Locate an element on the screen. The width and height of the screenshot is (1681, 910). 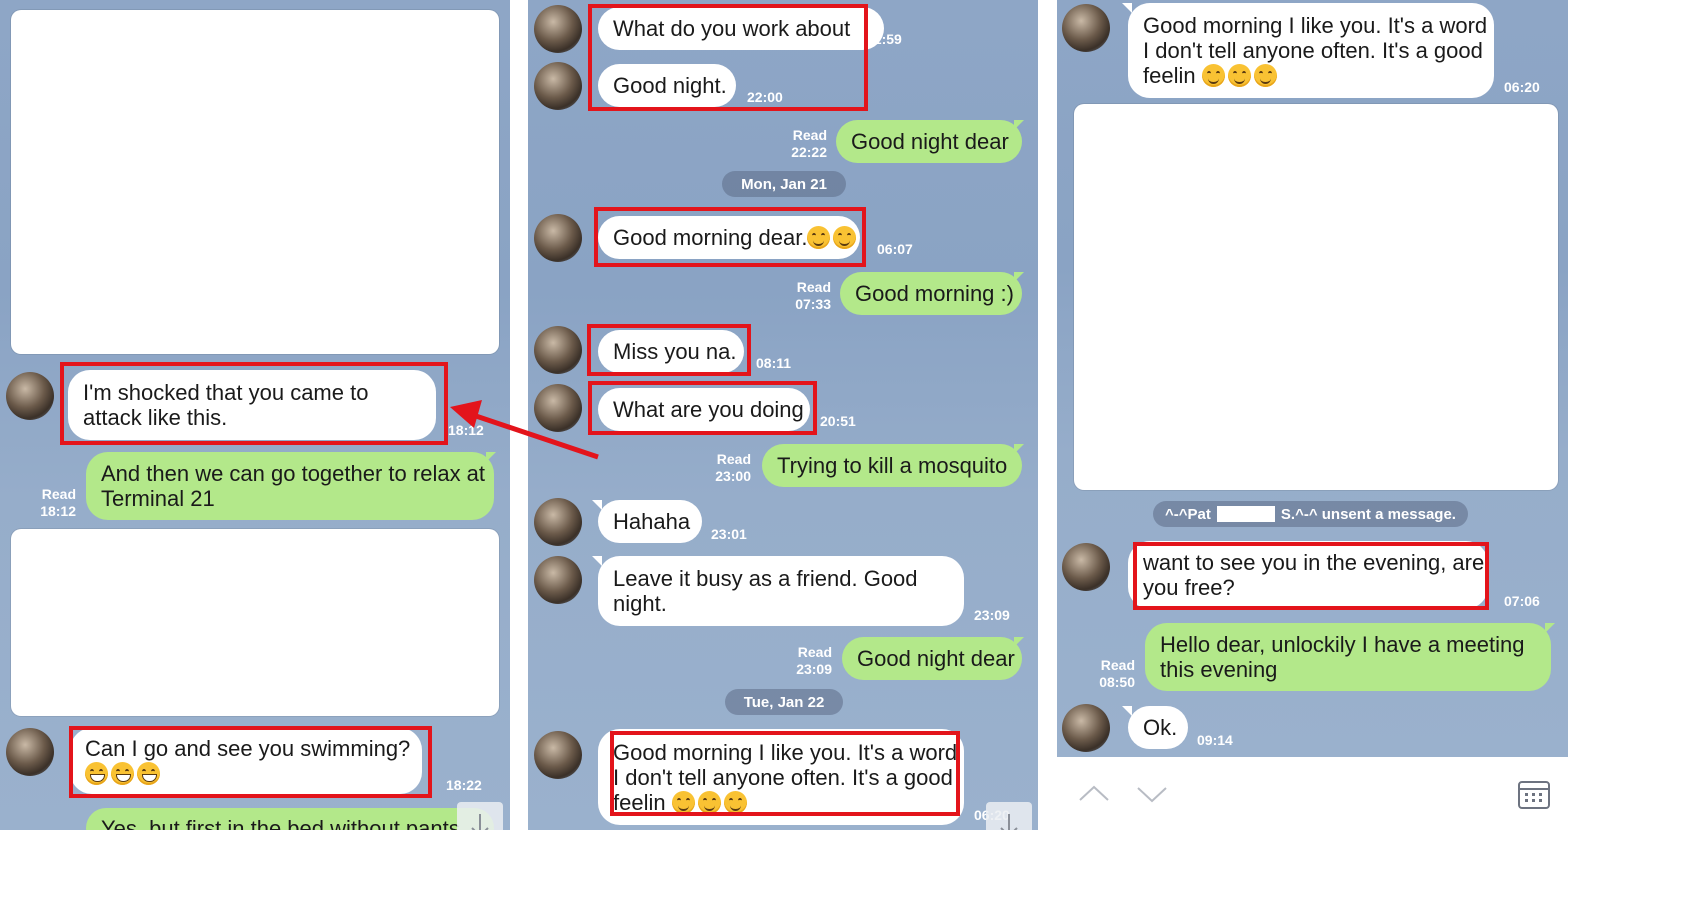
timestamp: 20:51 is located at coordinates (838, 421).